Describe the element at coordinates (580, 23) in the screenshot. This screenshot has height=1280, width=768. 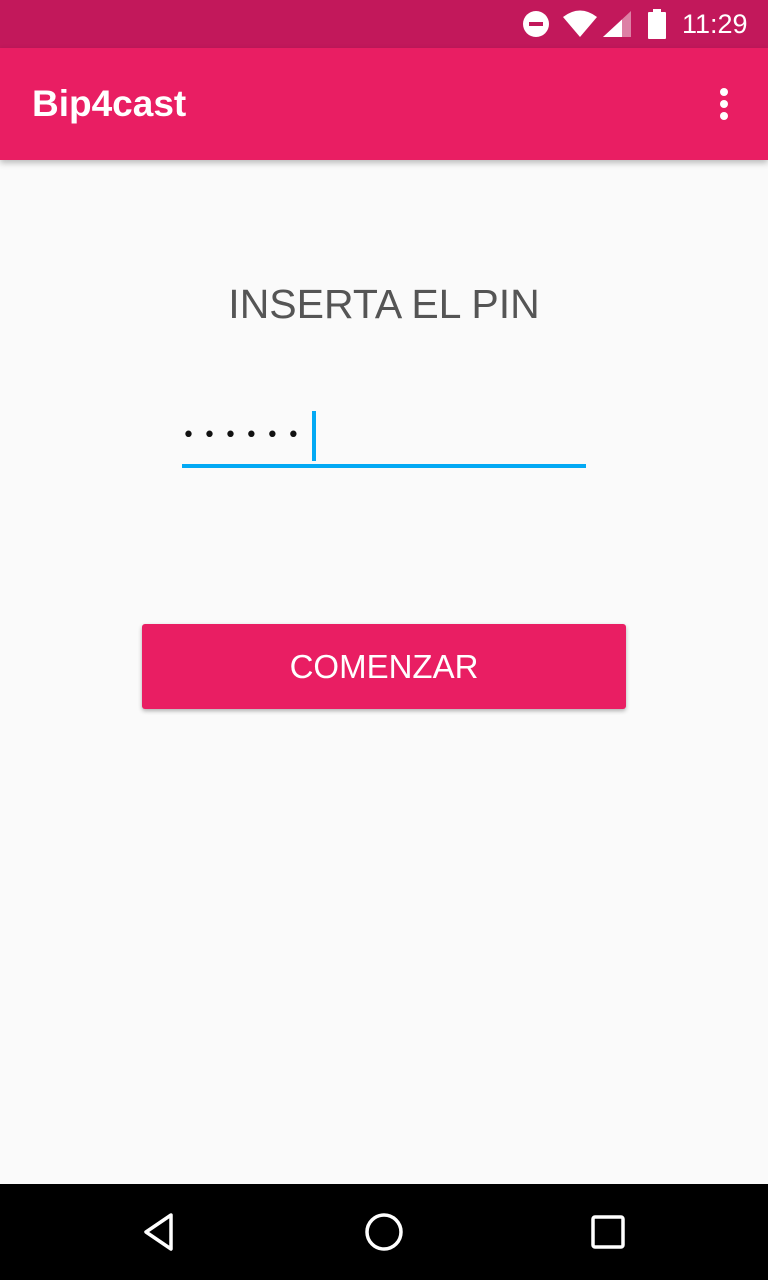
I see `wifi-icon` at that location.